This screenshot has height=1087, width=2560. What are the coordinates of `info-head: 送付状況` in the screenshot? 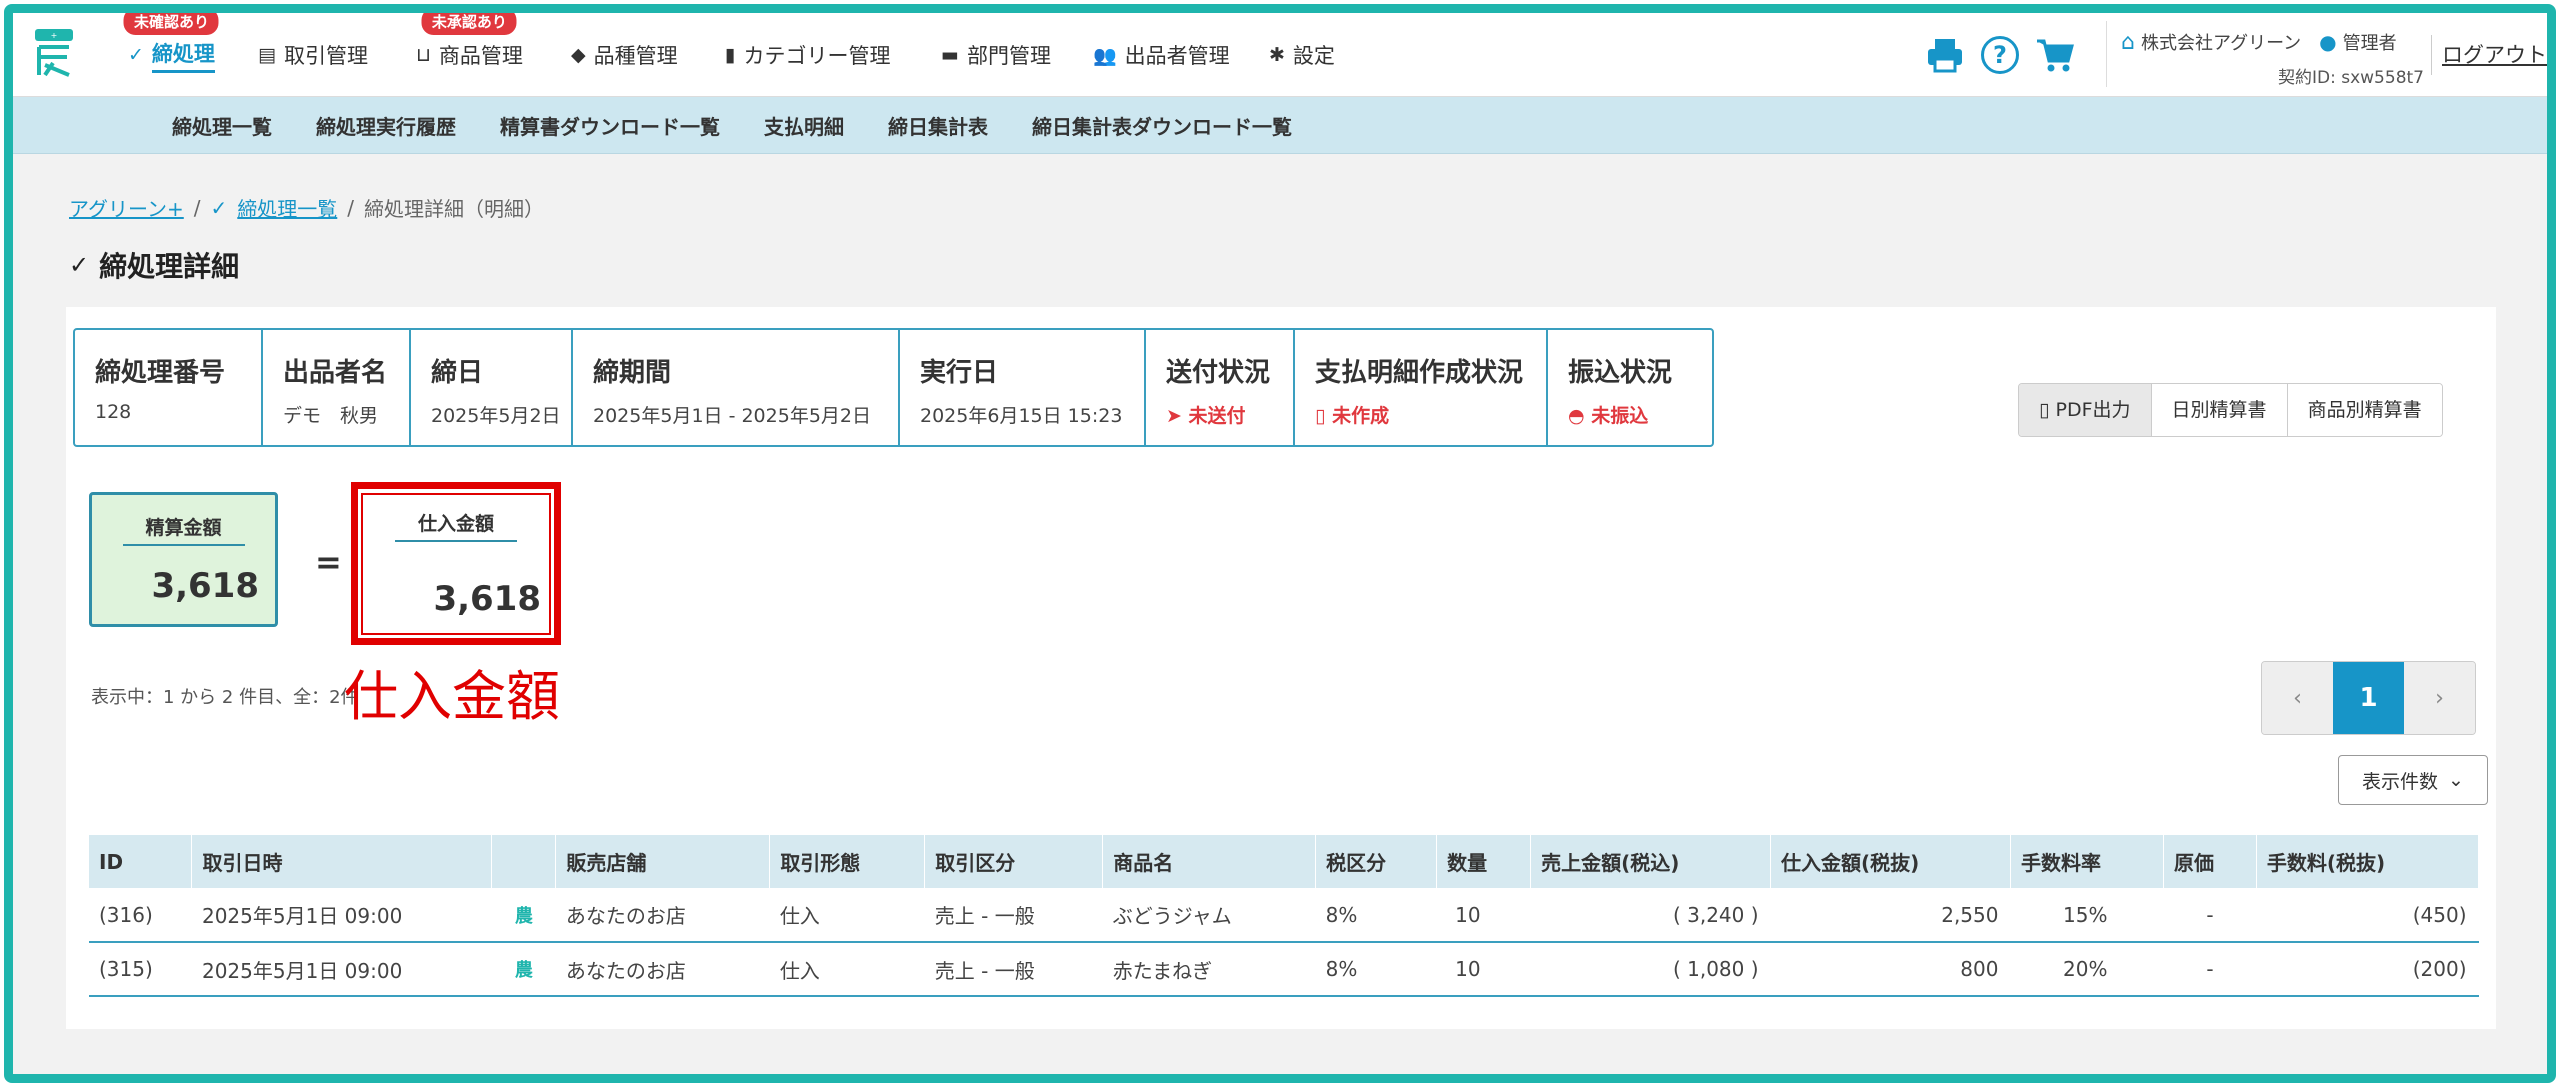 It's located at (1218, 373).